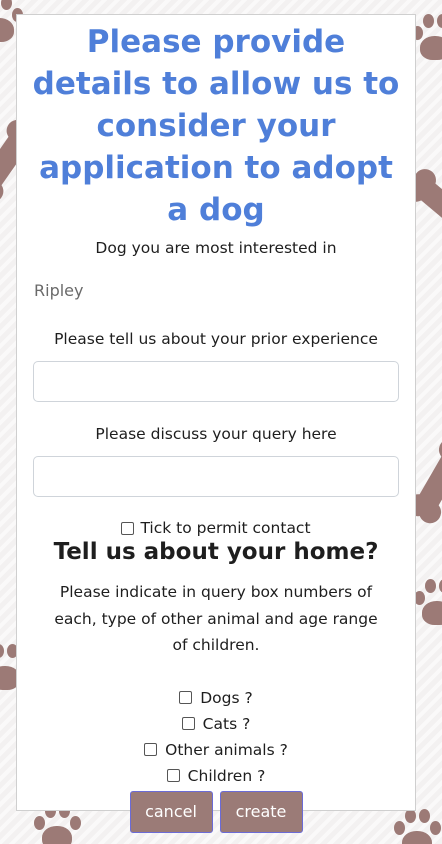 This screenshot has height=844, width=442. Describe the element at coordinates (216, 552) in the screenshot. I see `home-section-title: Tell us about your home?` at that location.